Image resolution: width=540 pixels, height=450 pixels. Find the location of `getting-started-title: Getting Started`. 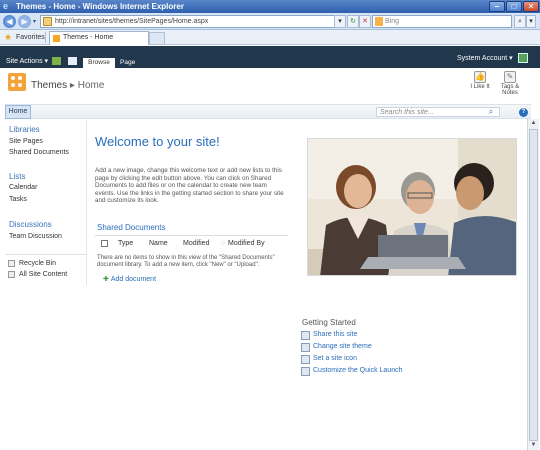

getting-started-title: Getting Started is located at coordinates (329, 322).